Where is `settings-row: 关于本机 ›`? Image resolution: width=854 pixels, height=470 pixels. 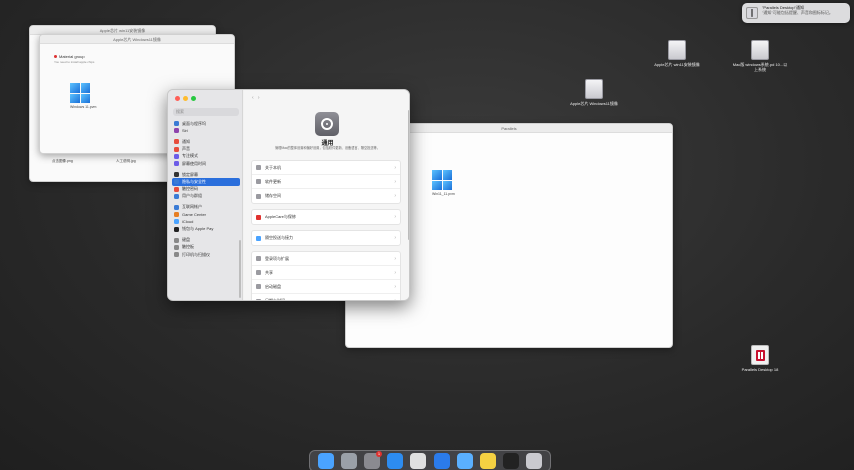 settings-row: 关于本机 › is located at coordinates (326, 168).